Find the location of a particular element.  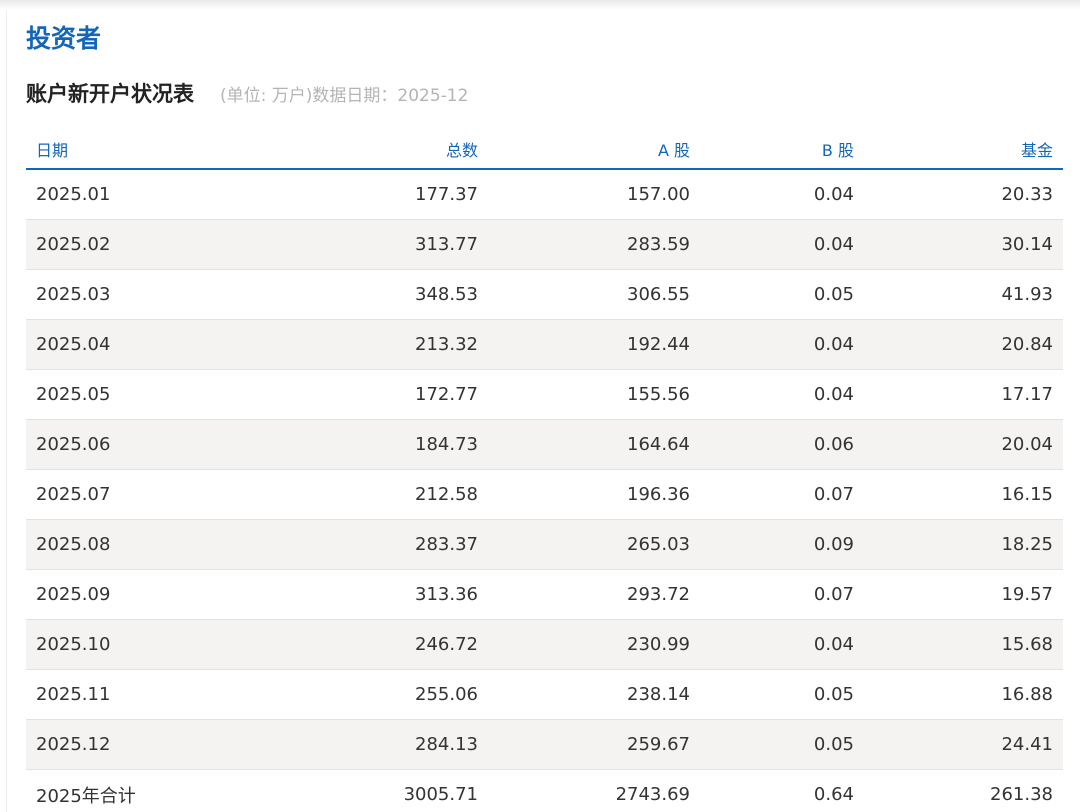

header-row: 日期 总数 A 股 B 股 基金 is located at coordinates (544, 149).